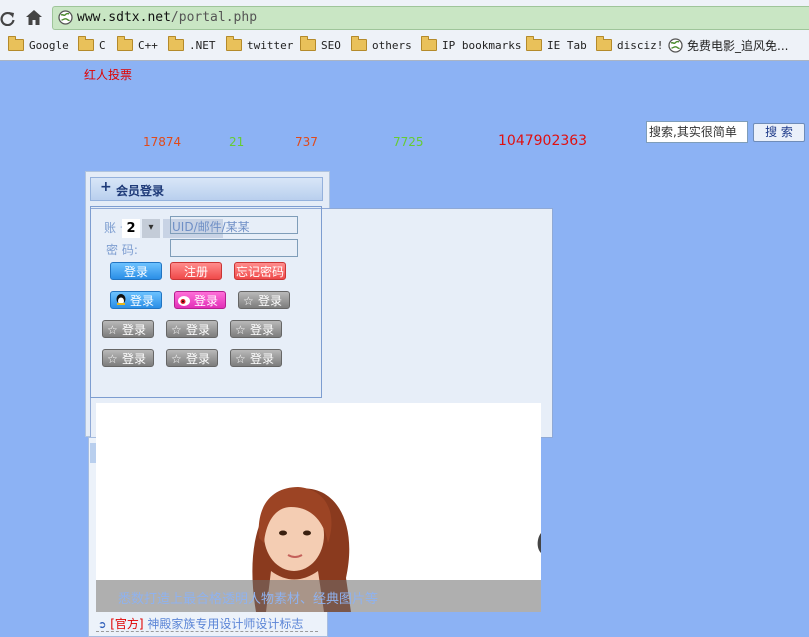  I want to click on slideshow-caption: 悉数打造上最合格透明人物素材、经典图片等, so click(248, 597).